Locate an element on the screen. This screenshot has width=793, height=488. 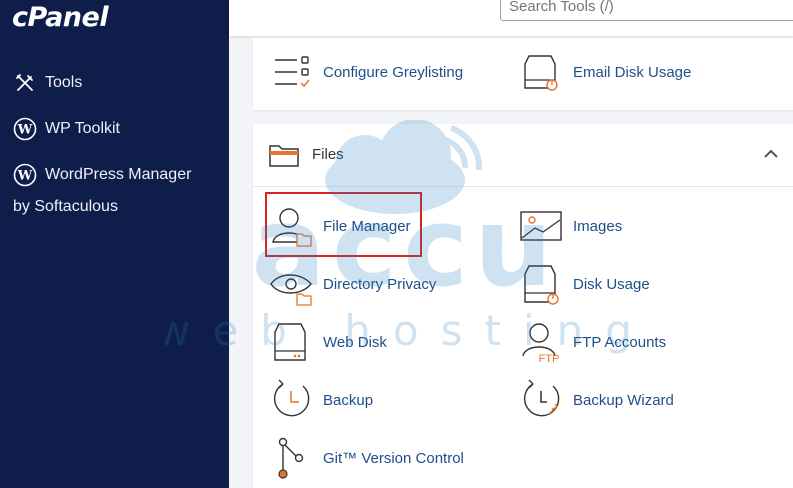
item-label: Disk Usage is located at coordinates (611, 284).